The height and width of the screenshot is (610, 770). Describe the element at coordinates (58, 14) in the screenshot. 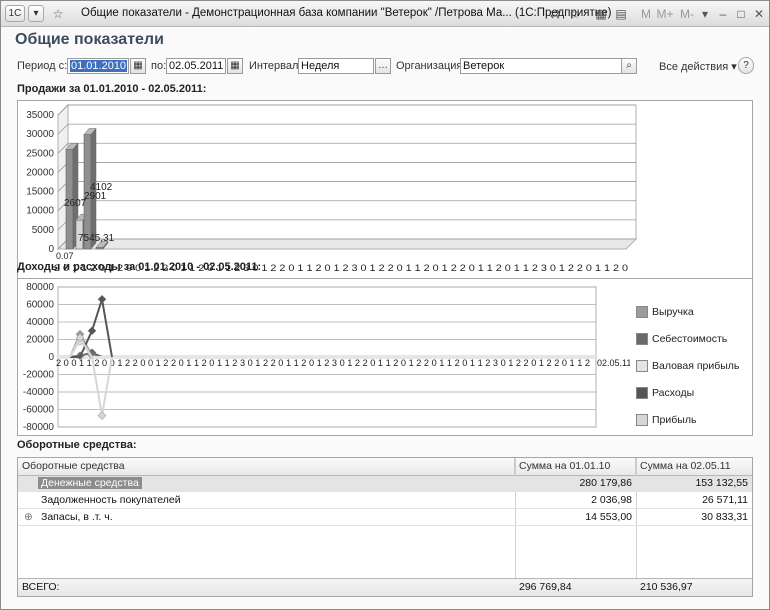

I see `favorite-star-icon: ☆` at that location.